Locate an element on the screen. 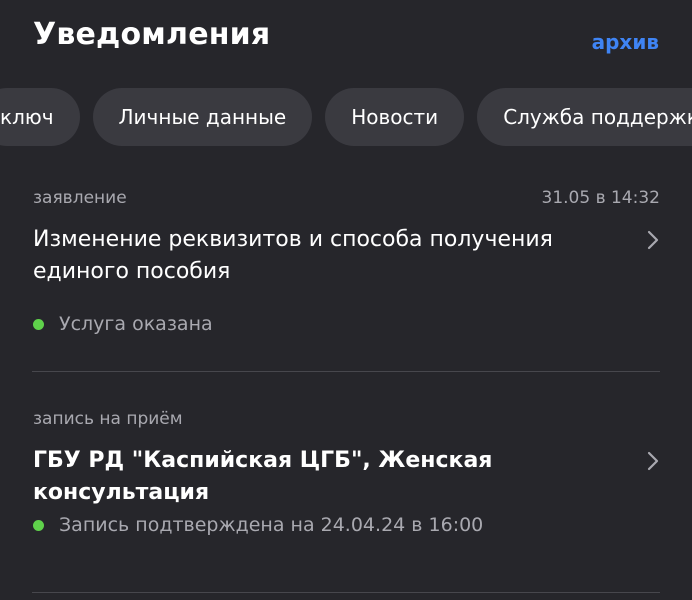  notification-status: Услуга оказана is located at coordinates (123, 324).